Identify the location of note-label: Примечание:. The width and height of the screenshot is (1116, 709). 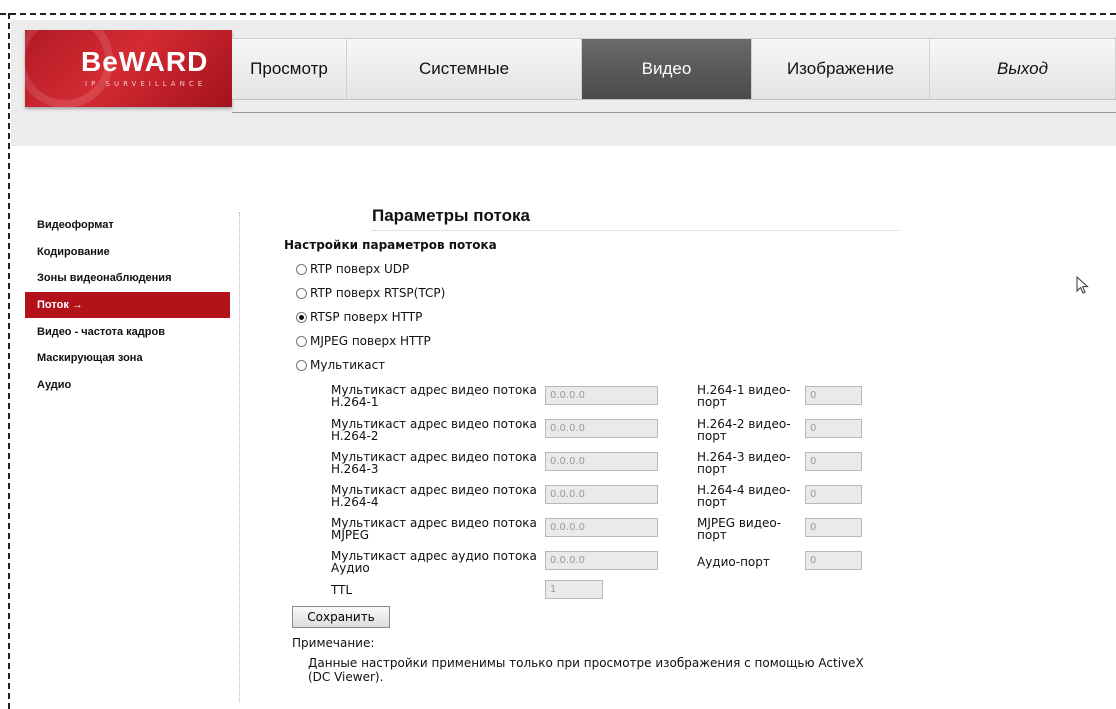
(333, 643).